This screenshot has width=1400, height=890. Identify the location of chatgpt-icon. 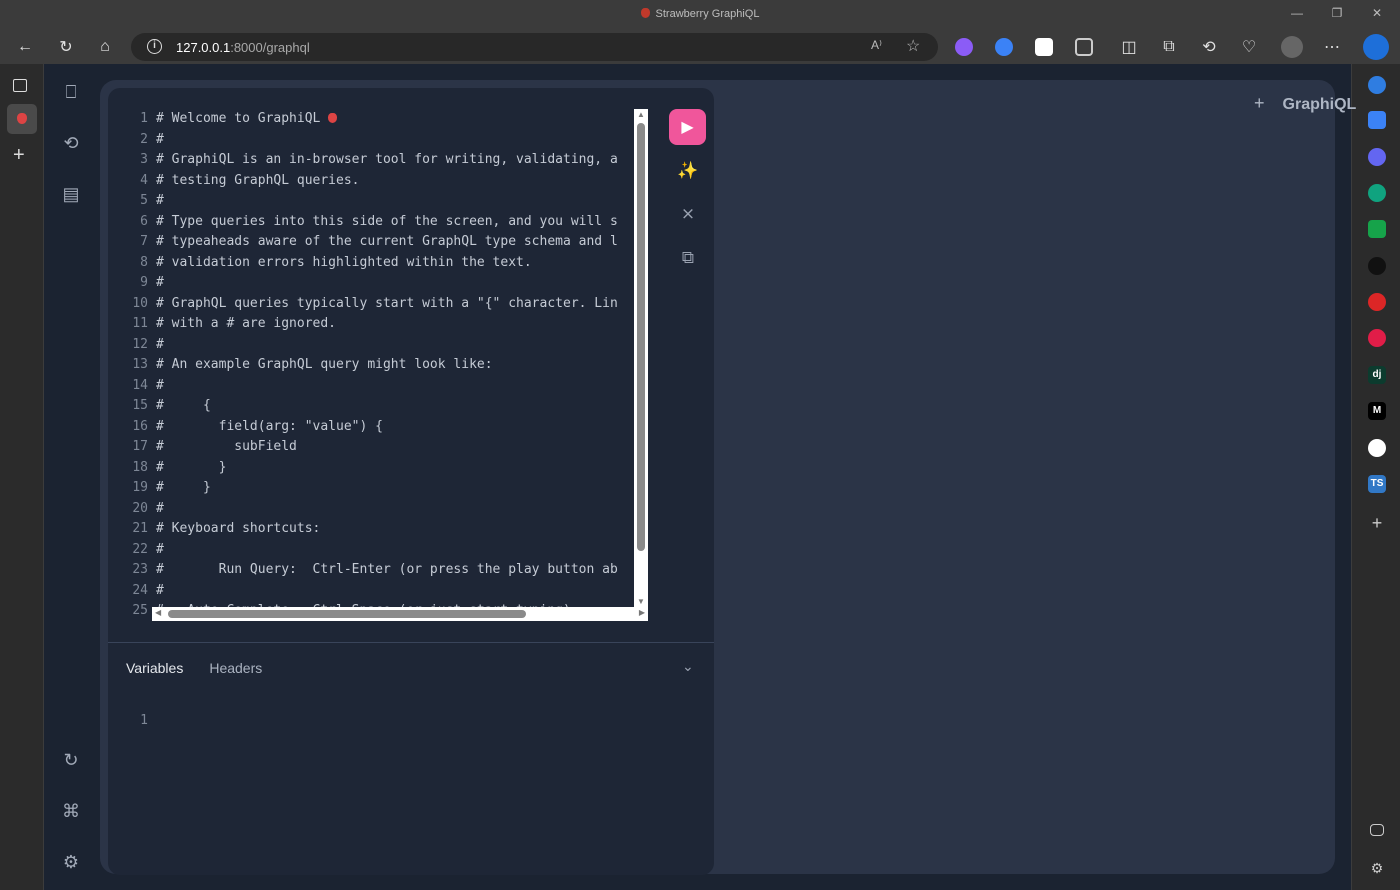
(1377, 193).